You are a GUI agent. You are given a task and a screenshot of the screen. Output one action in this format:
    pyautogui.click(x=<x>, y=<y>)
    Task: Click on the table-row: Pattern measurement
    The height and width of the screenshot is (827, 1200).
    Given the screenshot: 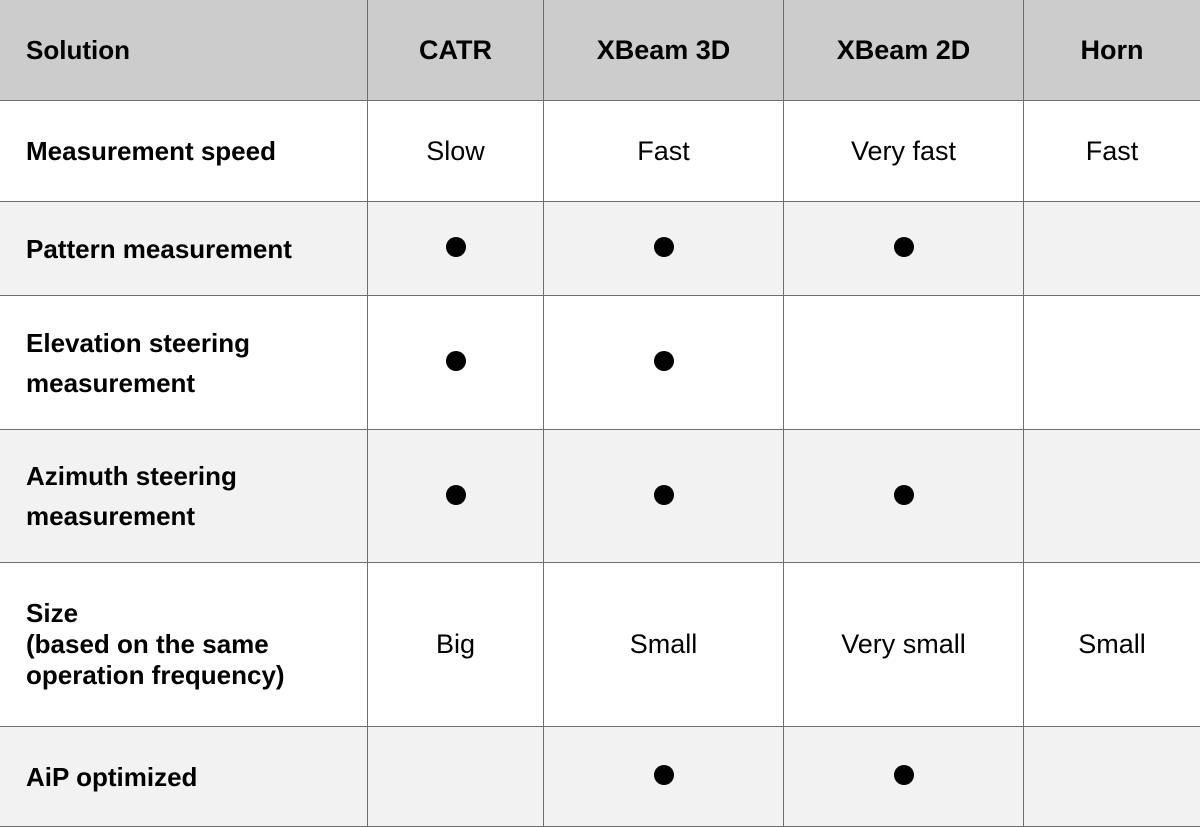 What is the action you would take?
    pyautogui.click(x=600, y=249)
    